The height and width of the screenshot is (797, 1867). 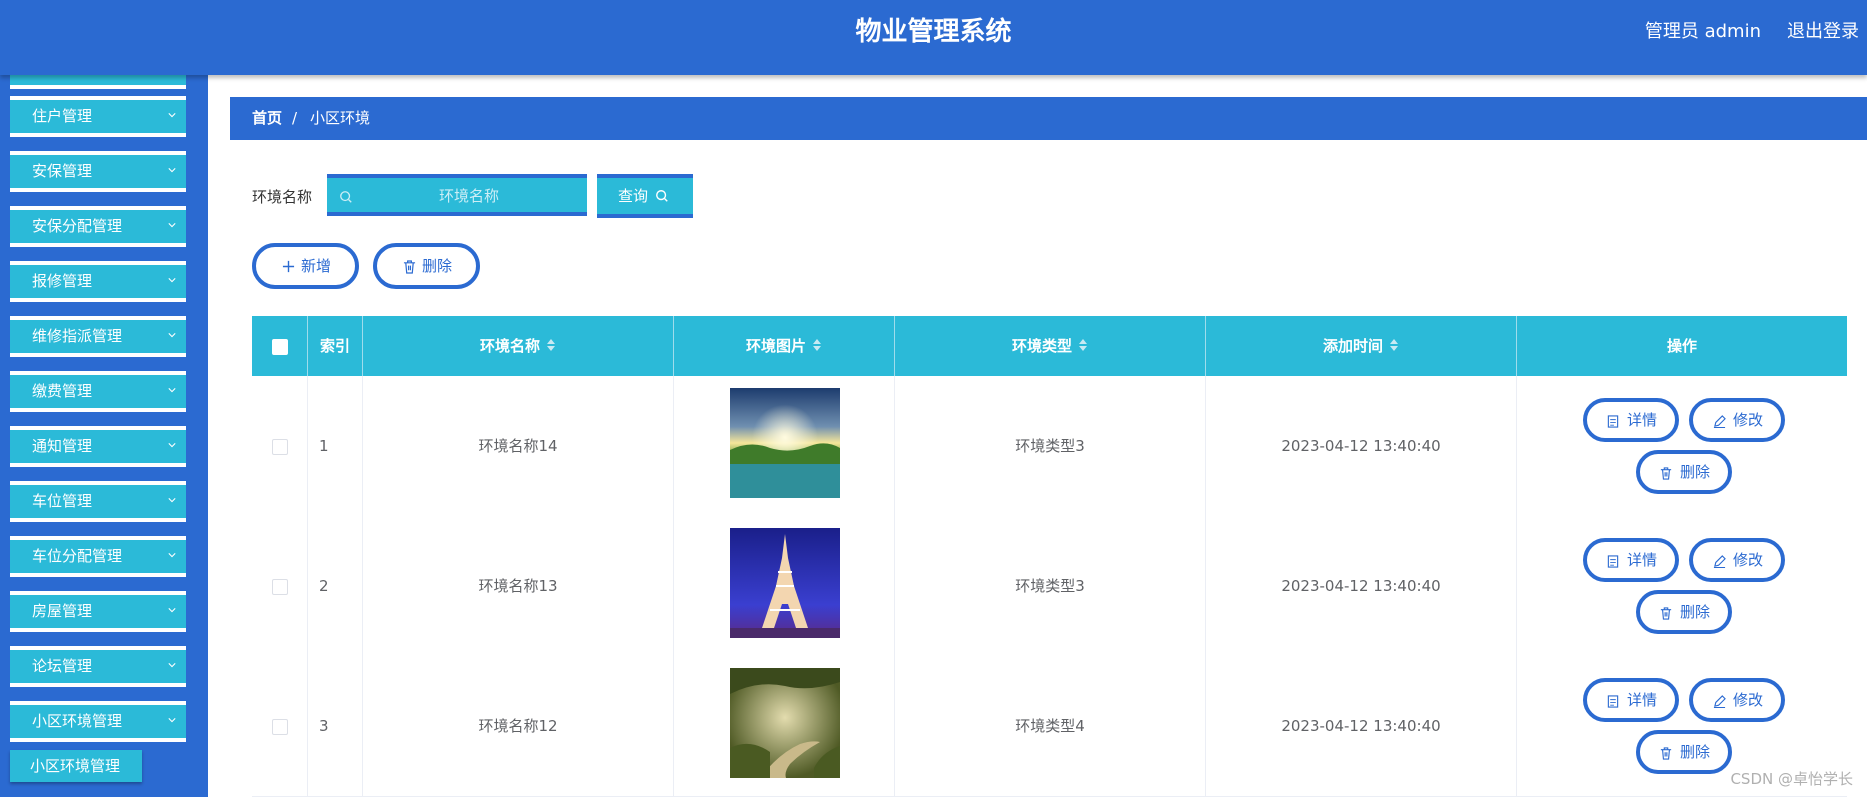 What do you see at coordinates (98, 171) in the screenshot?
I see `sidebar-item-security: 安保管理` at bounding box center [98, 171].